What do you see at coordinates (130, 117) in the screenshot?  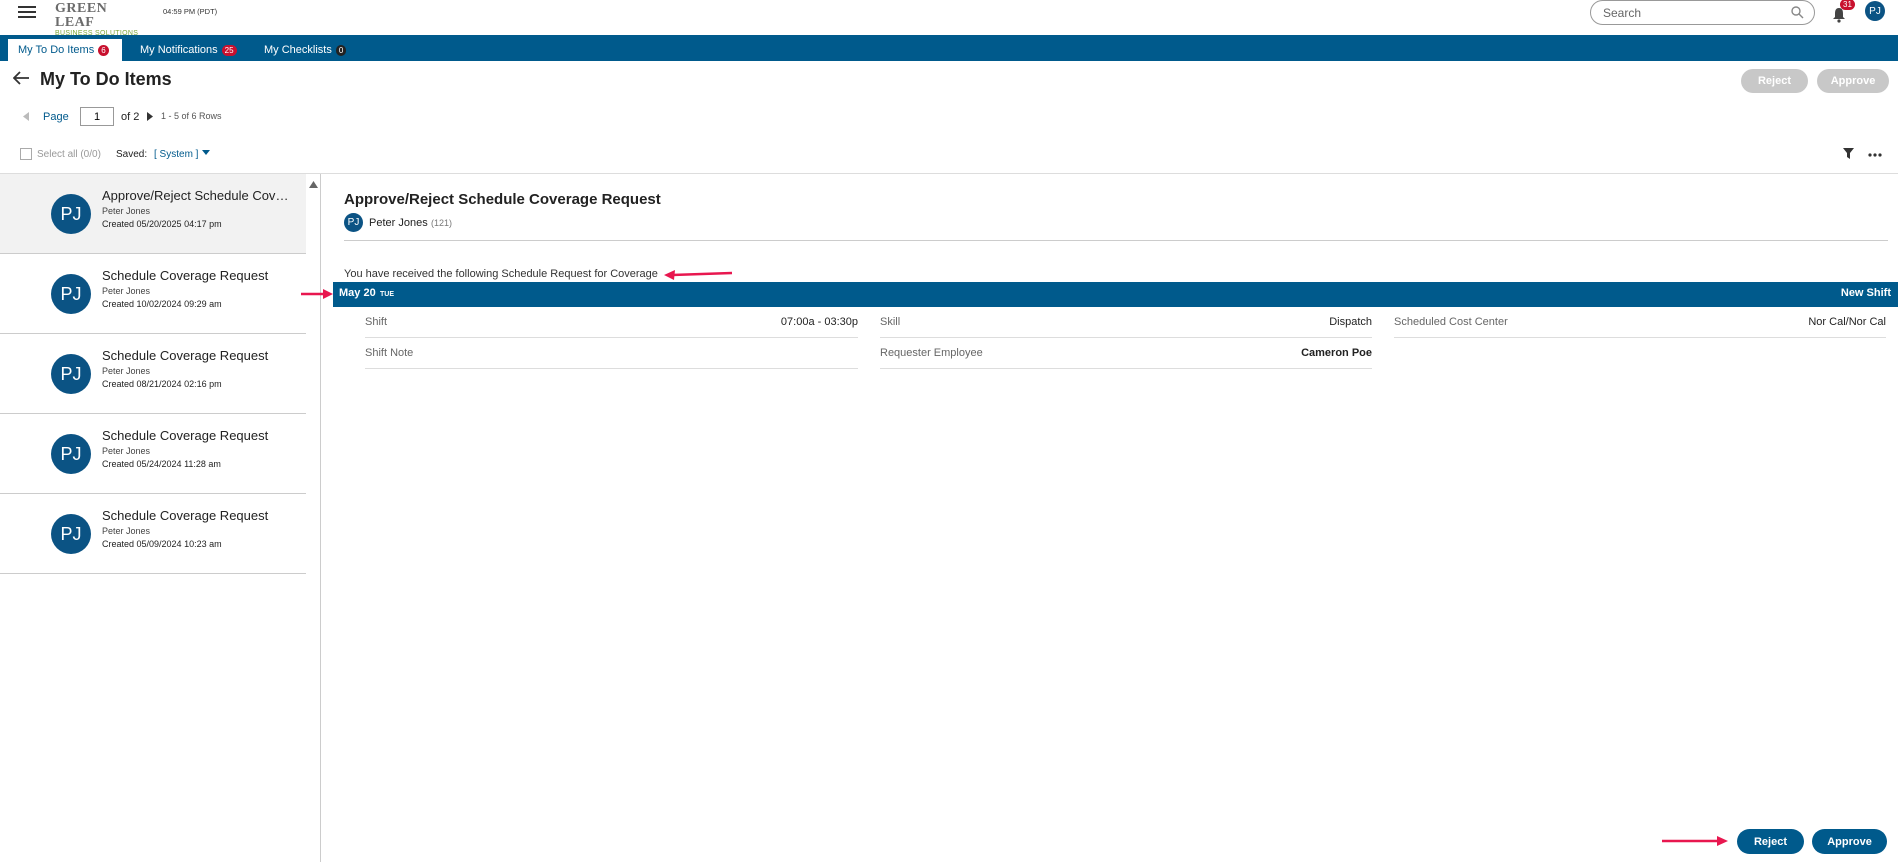 I see `page-total: of 2` at bounding box center [130, 117].